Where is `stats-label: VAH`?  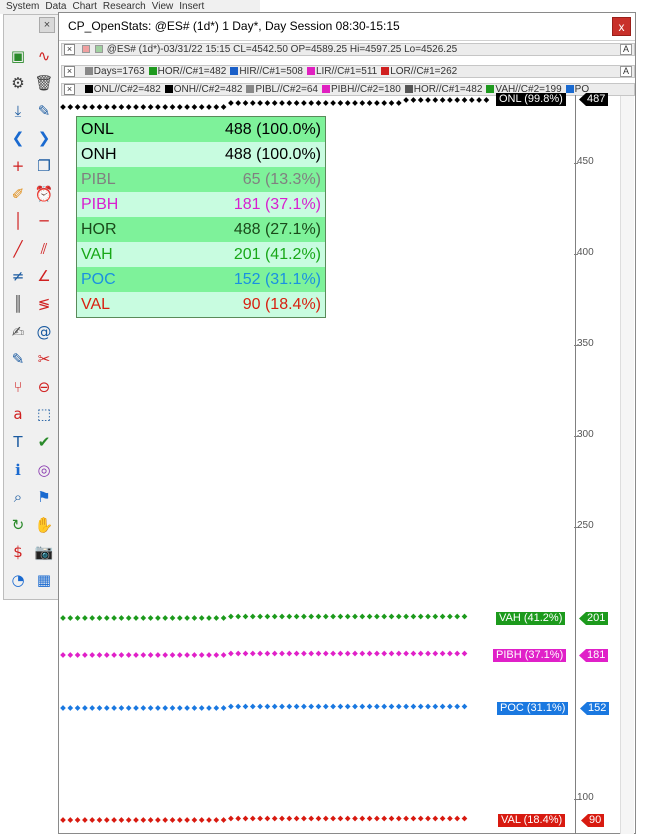 stats-label: VAH is located at coordinates (97, 254).